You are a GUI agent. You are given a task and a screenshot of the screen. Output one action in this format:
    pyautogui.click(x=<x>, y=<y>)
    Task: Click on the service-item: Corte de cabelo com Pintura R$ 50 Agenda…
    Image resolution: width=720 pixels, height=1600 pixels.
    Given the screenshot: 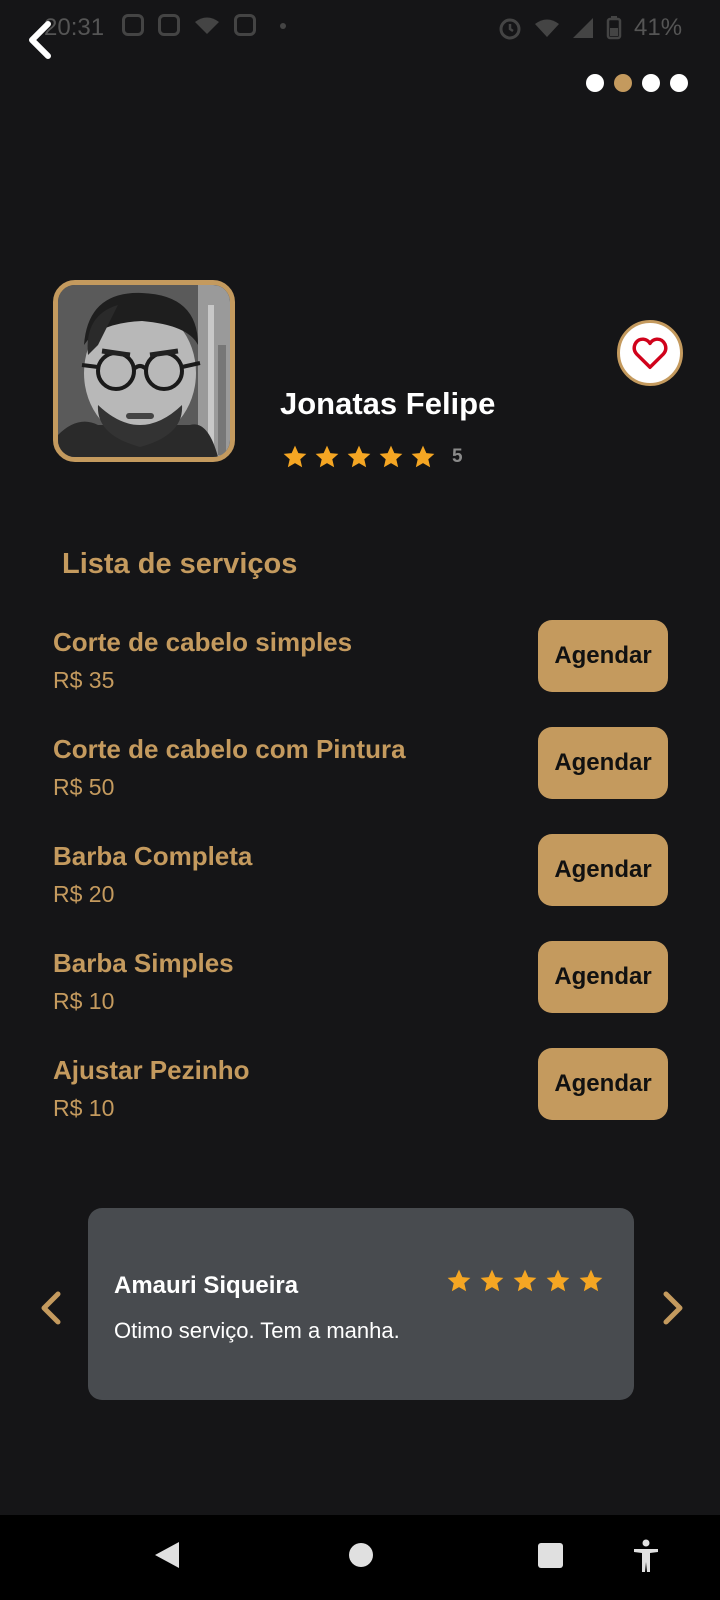 What is the action you would take?
    pyautogui.click(x=360, y=766)
    